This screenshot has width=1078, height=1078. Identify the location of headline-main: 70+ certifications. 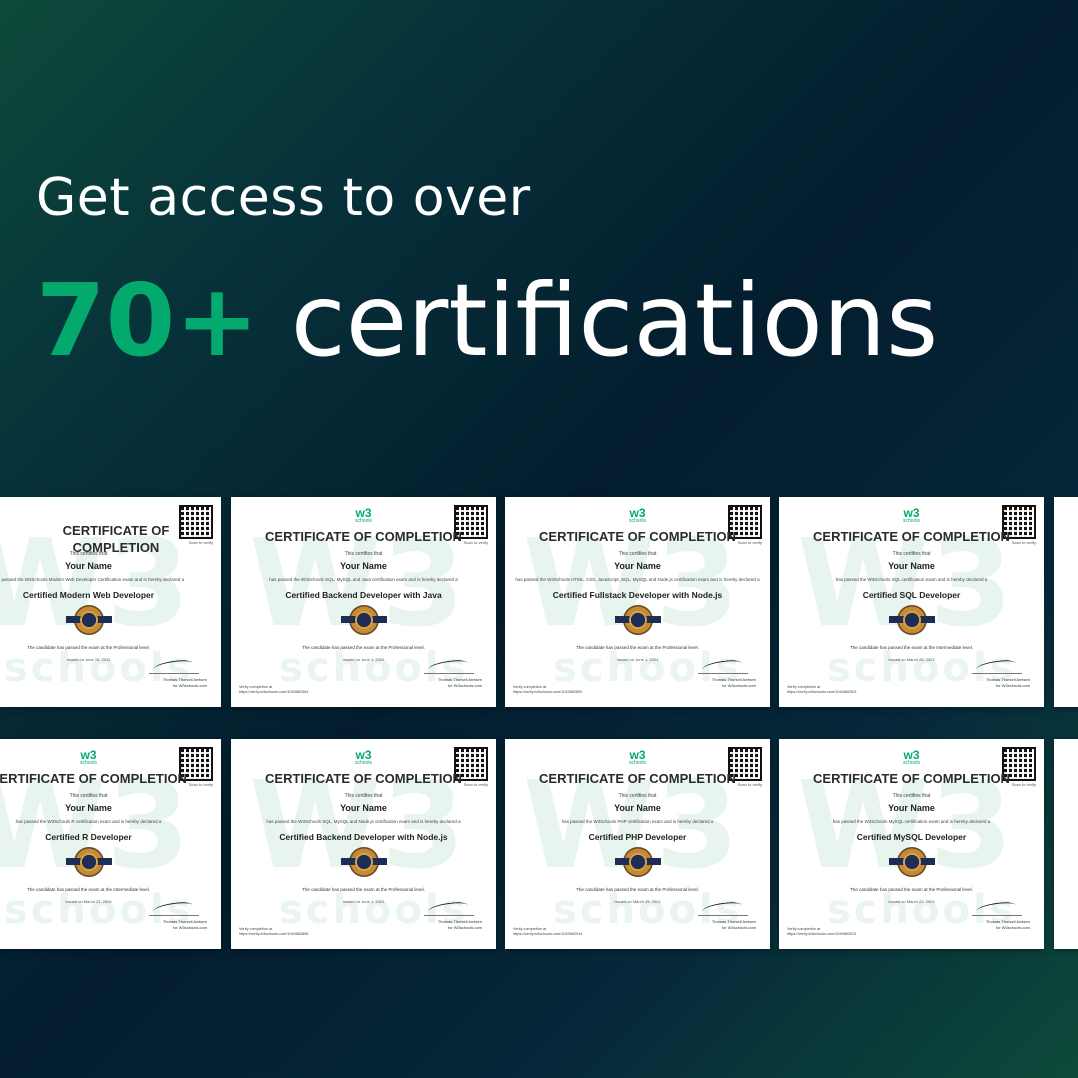
(487, 320).